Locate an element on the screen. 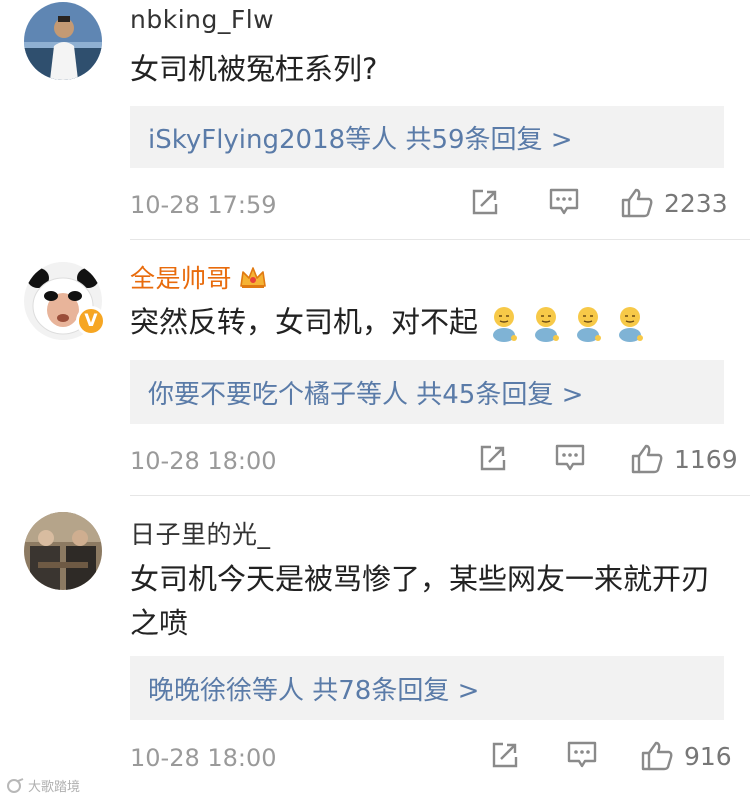  share-icon is located at coordinates (505, 755).